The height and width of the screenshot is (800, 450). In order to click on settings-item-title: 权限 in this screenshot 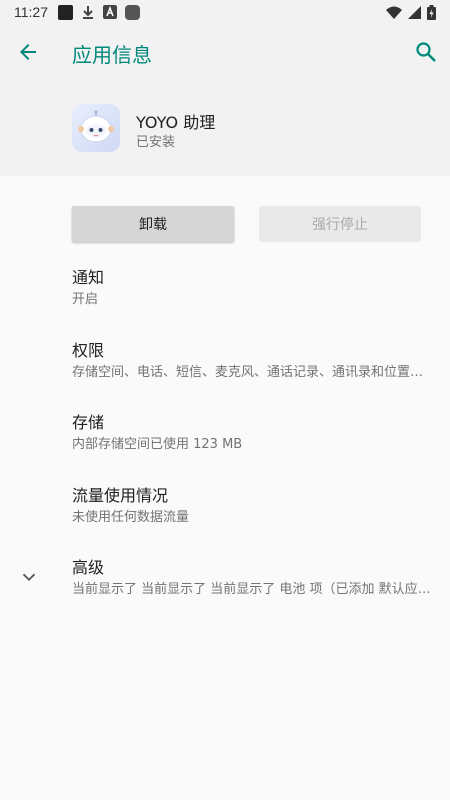, I will do `click(88, 350)`.